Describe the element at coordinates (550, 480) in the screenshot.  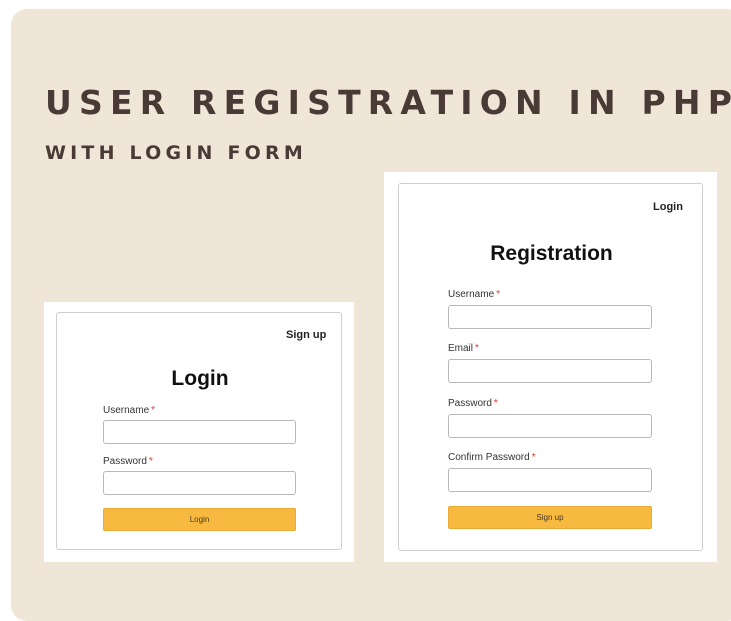
I see `confirm-password-input` at that location.